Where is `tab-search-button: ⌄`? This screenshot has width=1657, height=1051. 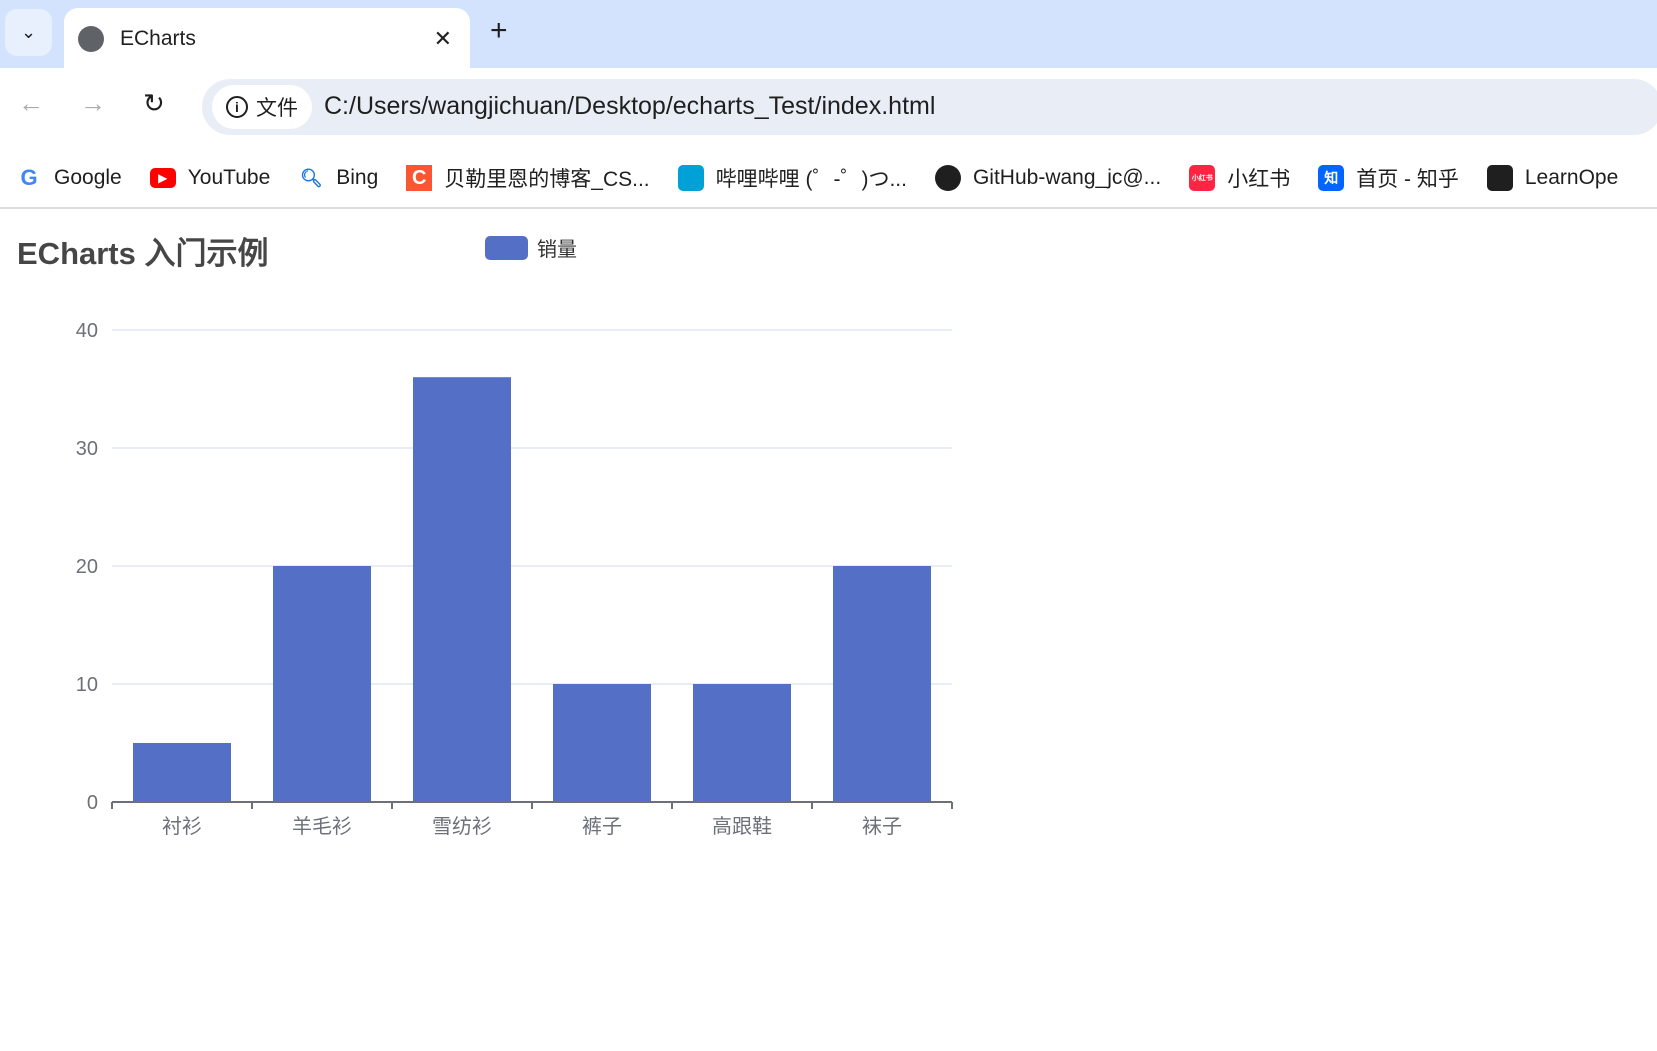 tab-search-button: ⌄ is located at coordinates (28, 32).